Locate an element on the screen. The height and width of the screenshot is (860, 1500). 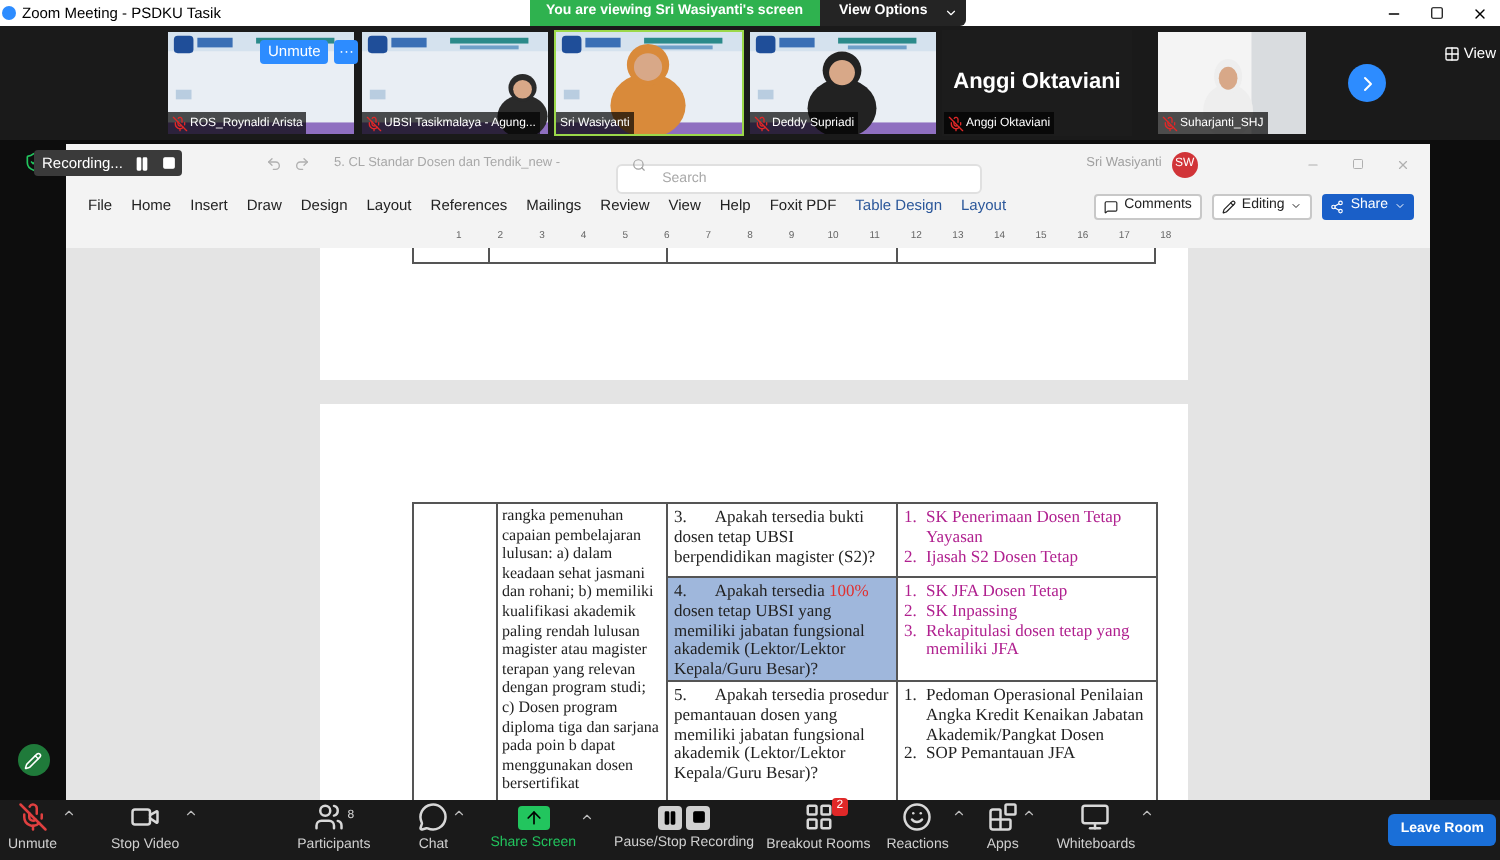
apps-icon is located at coordinates (1002, 817).